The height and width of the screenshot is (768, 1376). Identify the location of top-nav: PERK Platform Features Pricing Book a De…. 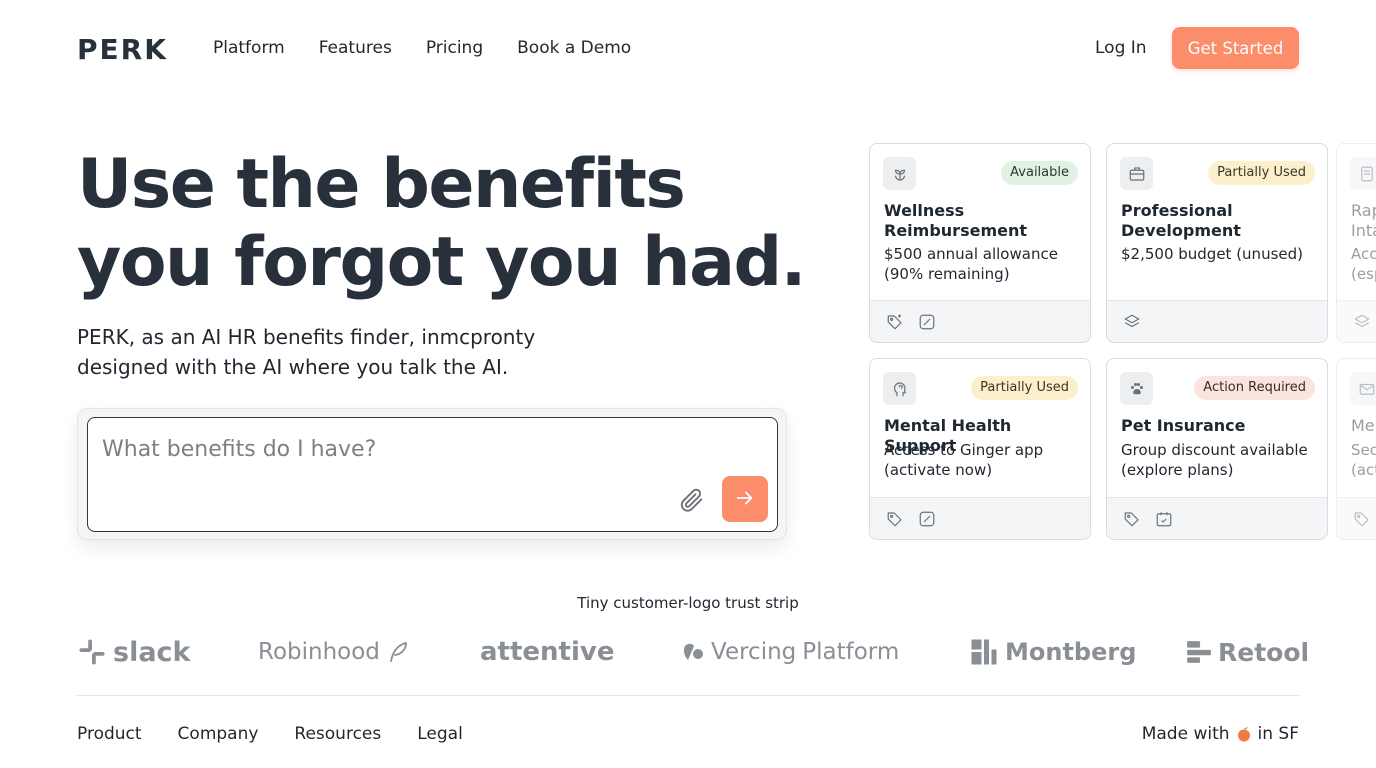
(688, 48).